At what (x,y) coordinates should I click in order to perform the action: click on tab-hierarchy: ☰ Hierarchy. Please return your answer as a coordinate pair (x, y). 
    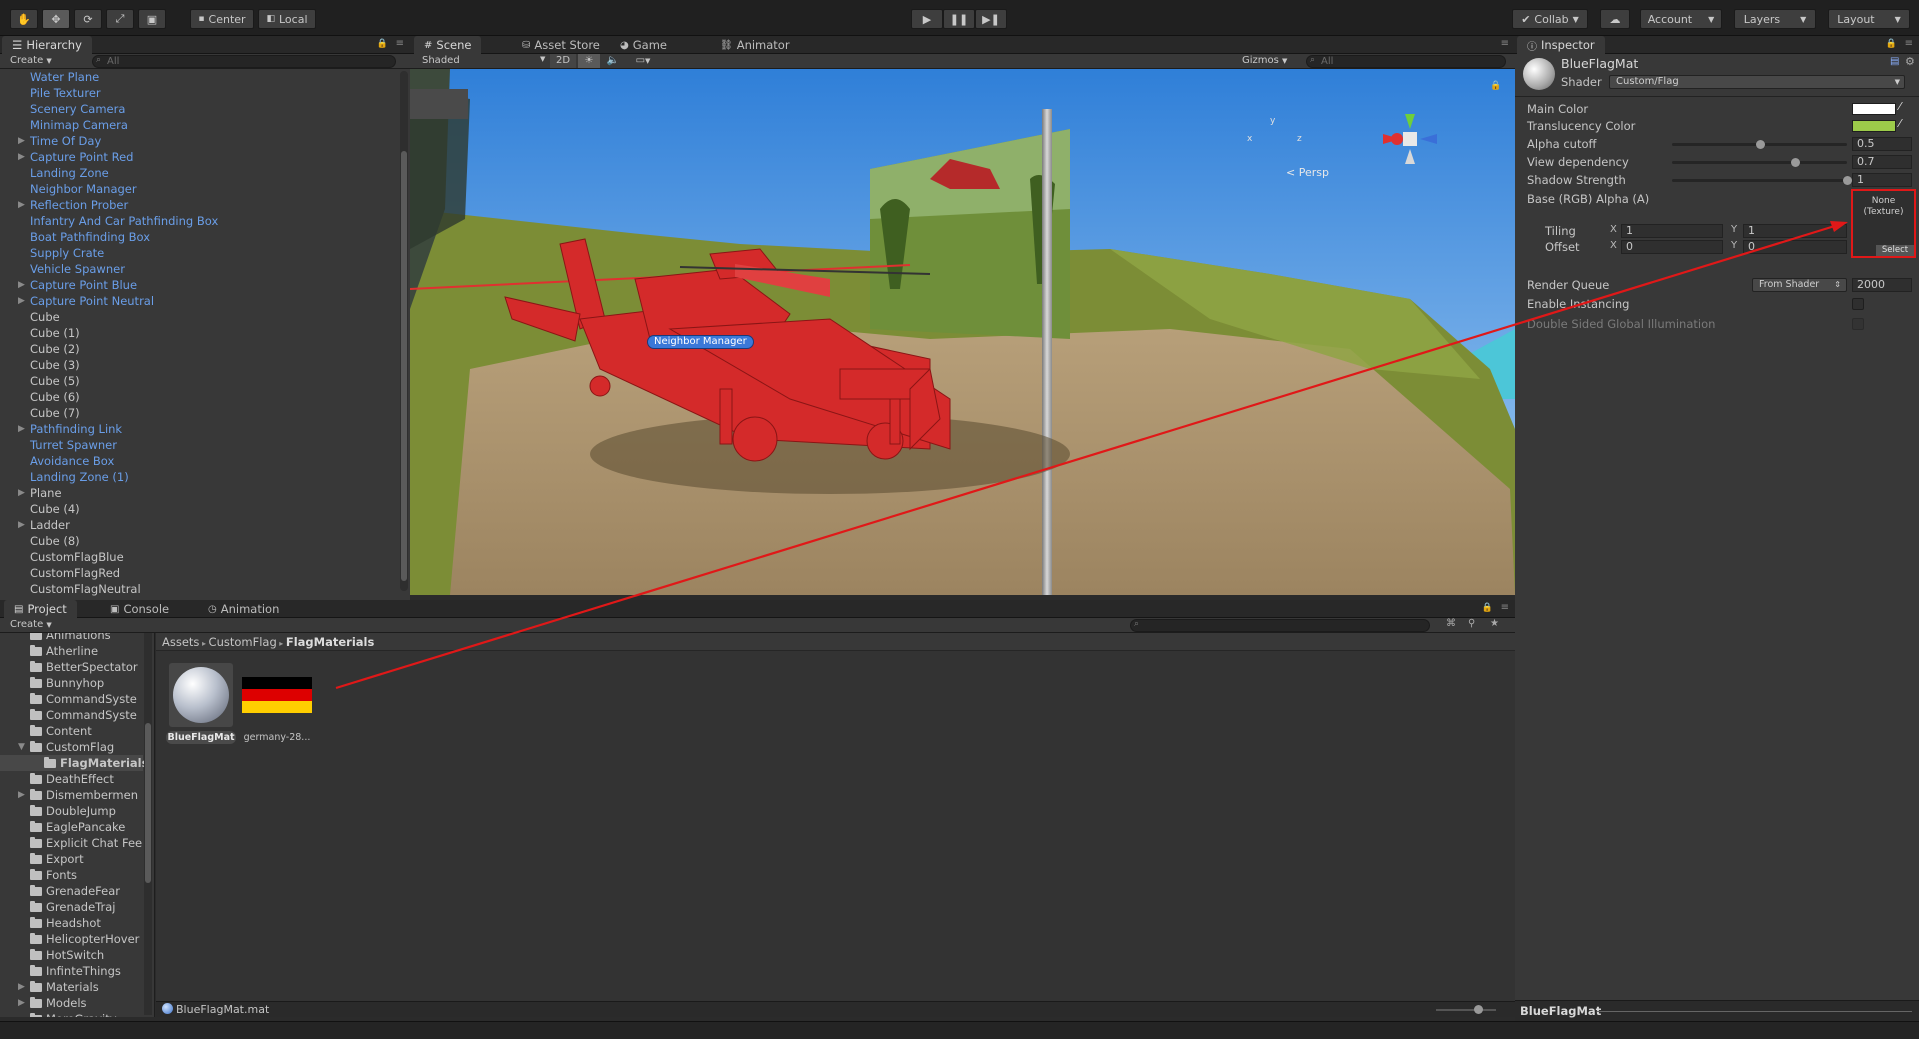
    Looking at the image, I should click on (47, 45).